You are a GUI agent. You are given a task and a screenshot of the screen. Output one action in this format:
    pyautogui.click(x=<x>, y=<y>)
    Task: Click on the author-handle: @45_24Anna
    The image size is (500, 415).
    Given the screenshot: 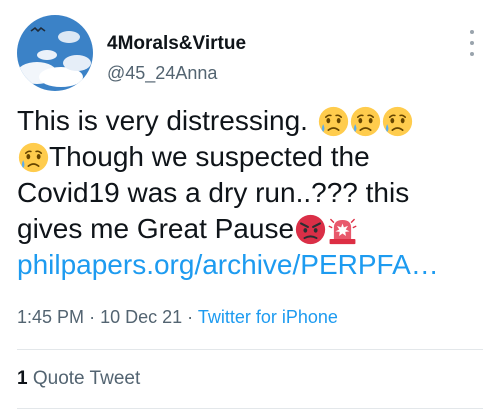 What is the action you would take?
    pyautogui.click(x=162, y=73)
    